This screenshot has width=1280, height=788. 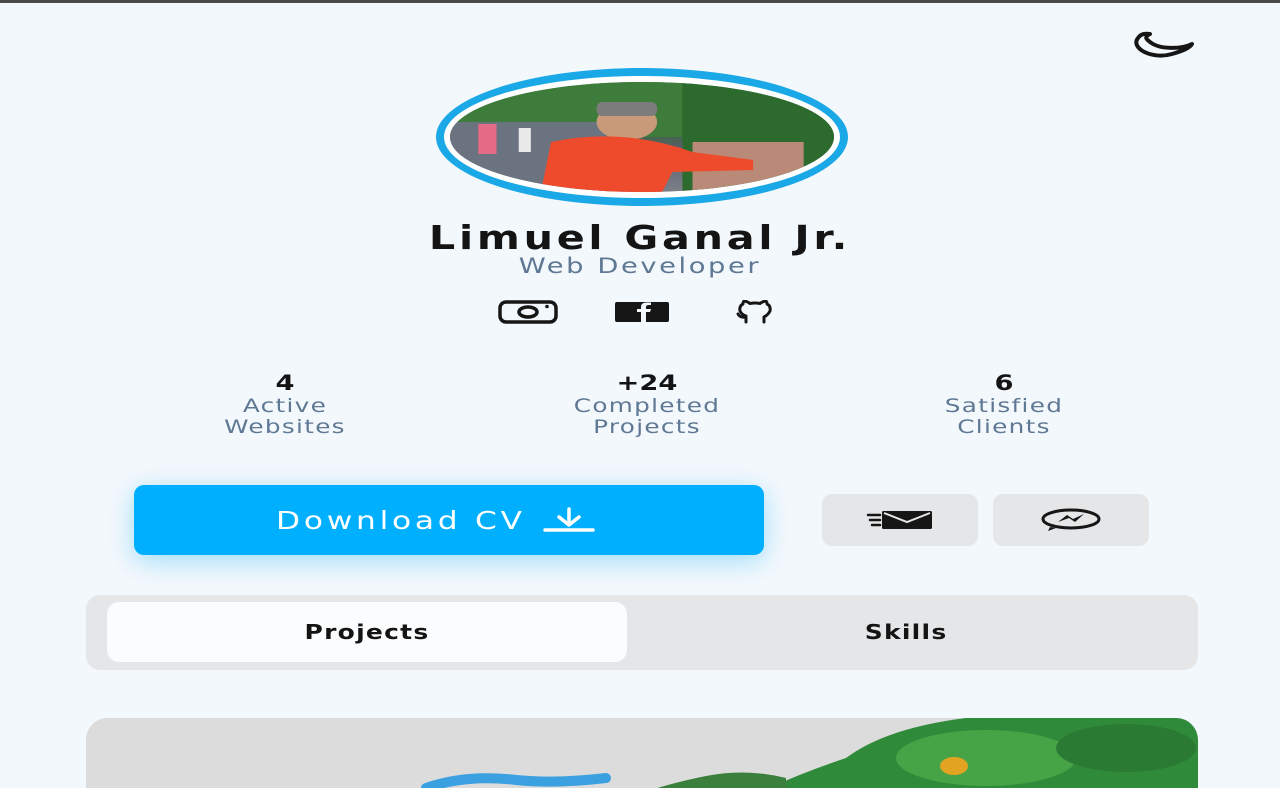 I want to click on tab-projects-label: Projects, so click(x=367, y=632).